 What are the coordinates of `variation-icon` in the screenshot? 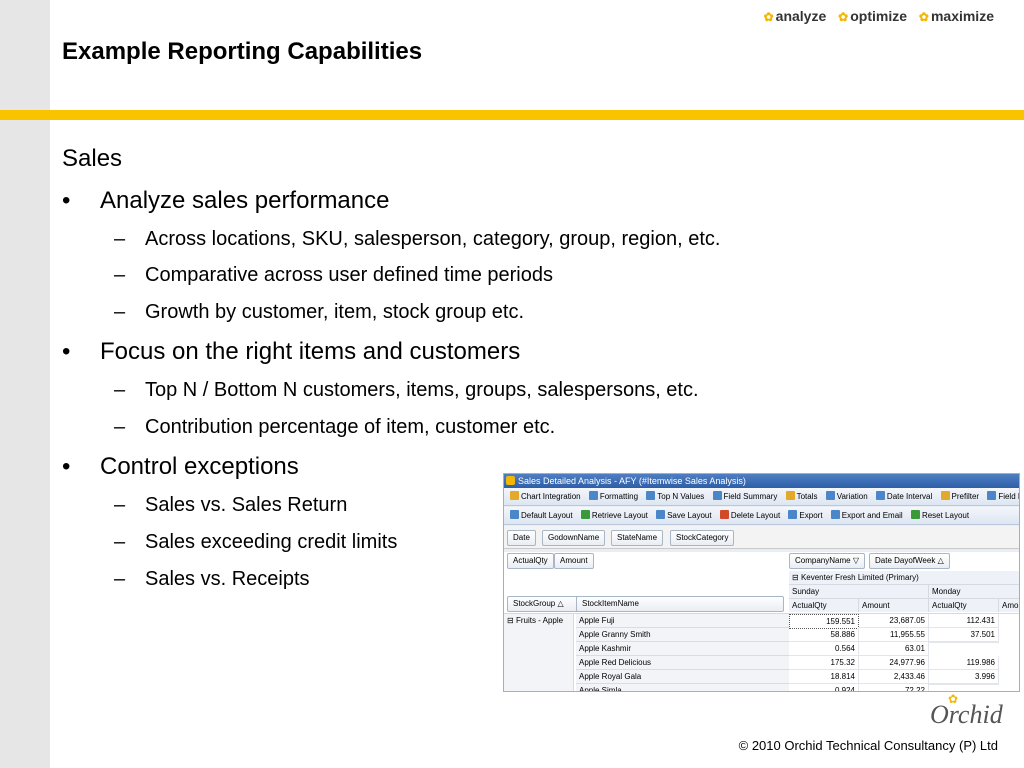 It's located at (830, 495).